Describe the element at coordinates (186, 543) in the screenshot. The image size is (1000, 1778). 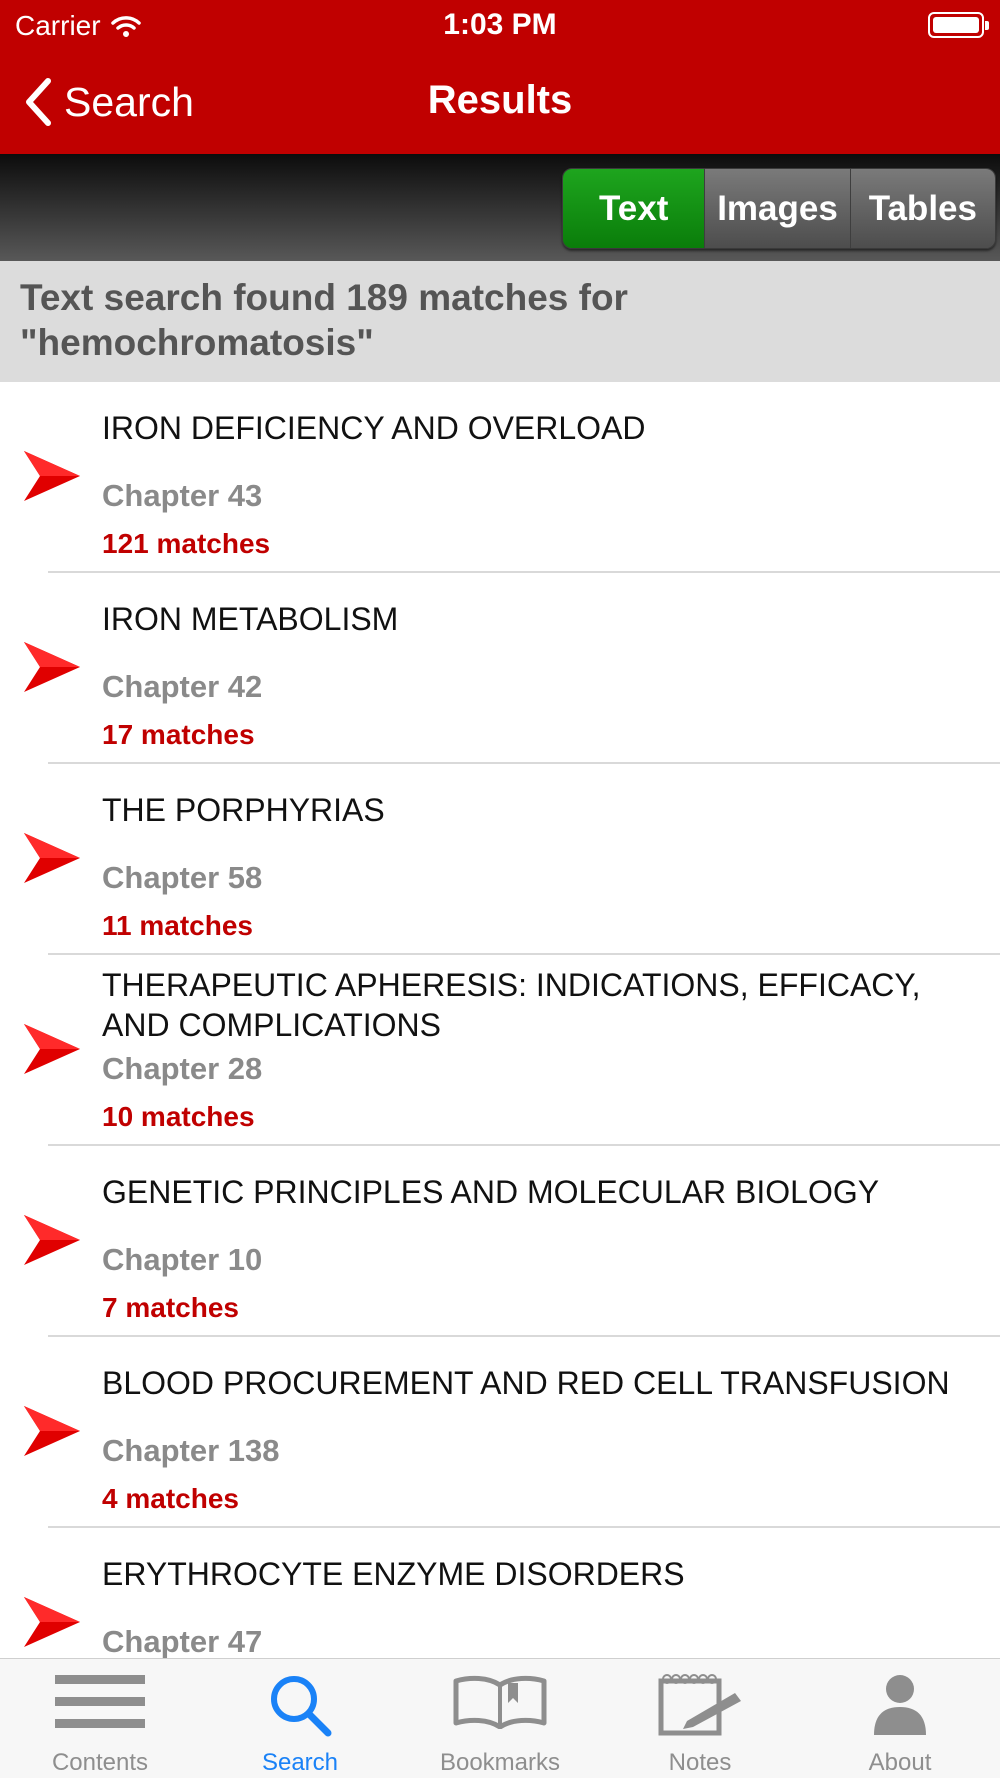
I see `result-matches: 121 matches` at that location.